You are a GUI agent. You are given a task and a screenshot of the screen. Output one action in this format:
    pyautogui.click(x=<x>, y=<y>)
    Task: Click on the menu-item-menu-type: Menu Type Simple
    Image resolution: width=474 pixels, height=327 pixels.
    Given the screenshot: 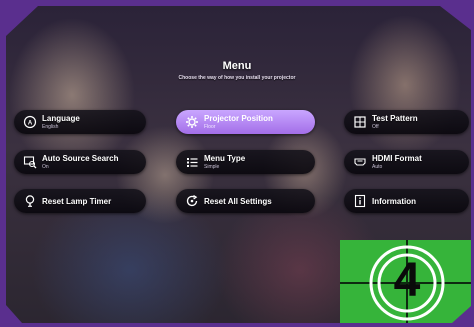 What is the action you would take?
    pyautogui.click(x=245, y=162)
    